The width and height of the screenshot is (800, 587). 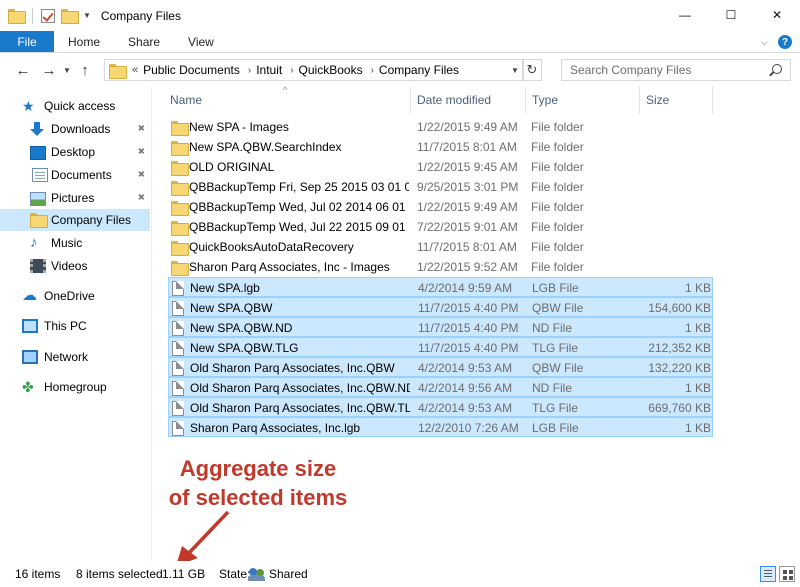 What do you see at coordinates (768, 574) in the screenshot?
I see `details-view-button` at bounding box center [768, 574].